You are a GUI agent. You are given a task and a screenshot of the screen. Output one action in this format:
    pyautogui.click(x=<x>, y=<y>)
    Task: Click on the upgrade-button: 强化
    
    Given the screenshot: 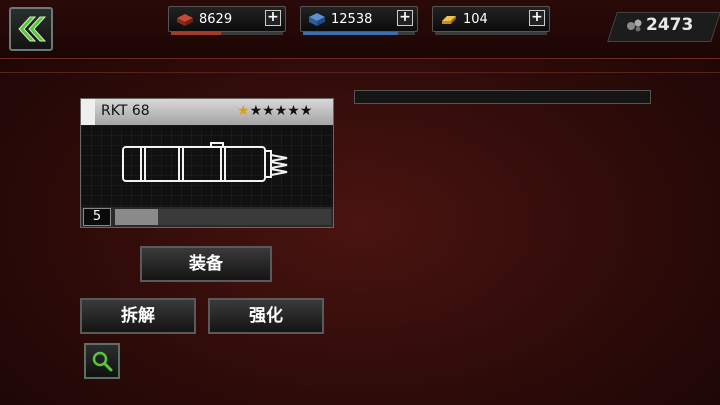 What is the action you would take?
    pyautogui.click(x=266, y=316)
    